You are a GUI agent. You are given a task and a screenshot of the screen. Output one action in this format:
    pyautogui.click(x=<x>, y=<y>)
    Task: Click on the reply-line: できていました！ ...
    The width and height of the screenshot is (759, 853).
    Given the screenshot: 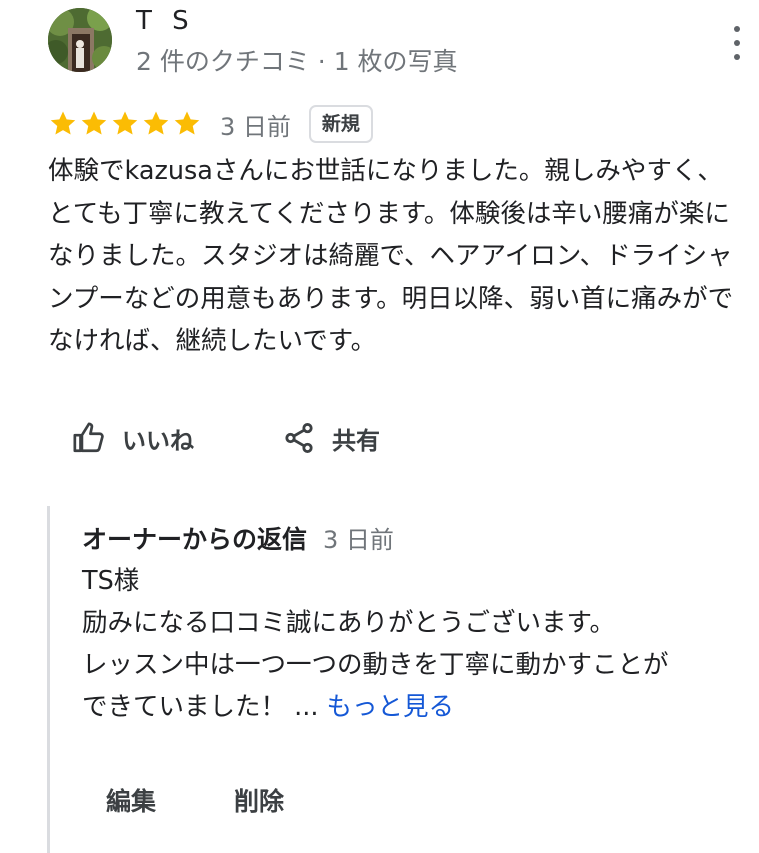 What is the action you would take?
    pyautogui.click(x=200, y=707)
    